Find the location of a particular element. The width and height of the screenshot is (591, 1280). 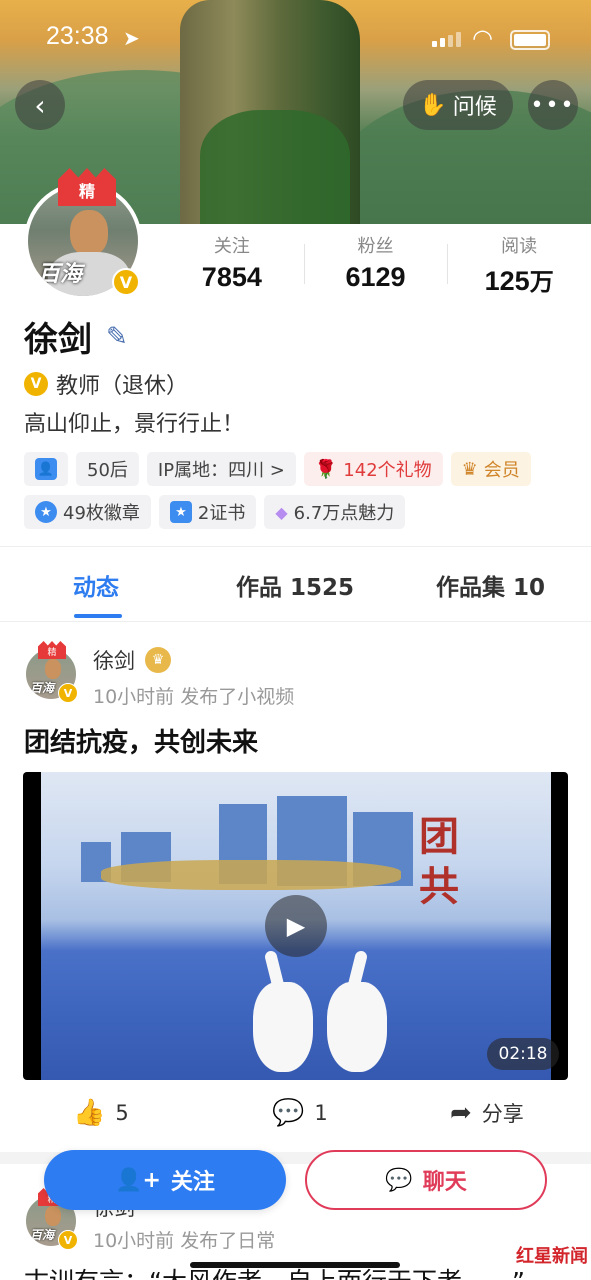

chat-bubble-icon: 💬 is located at coordinates (399, 1180).